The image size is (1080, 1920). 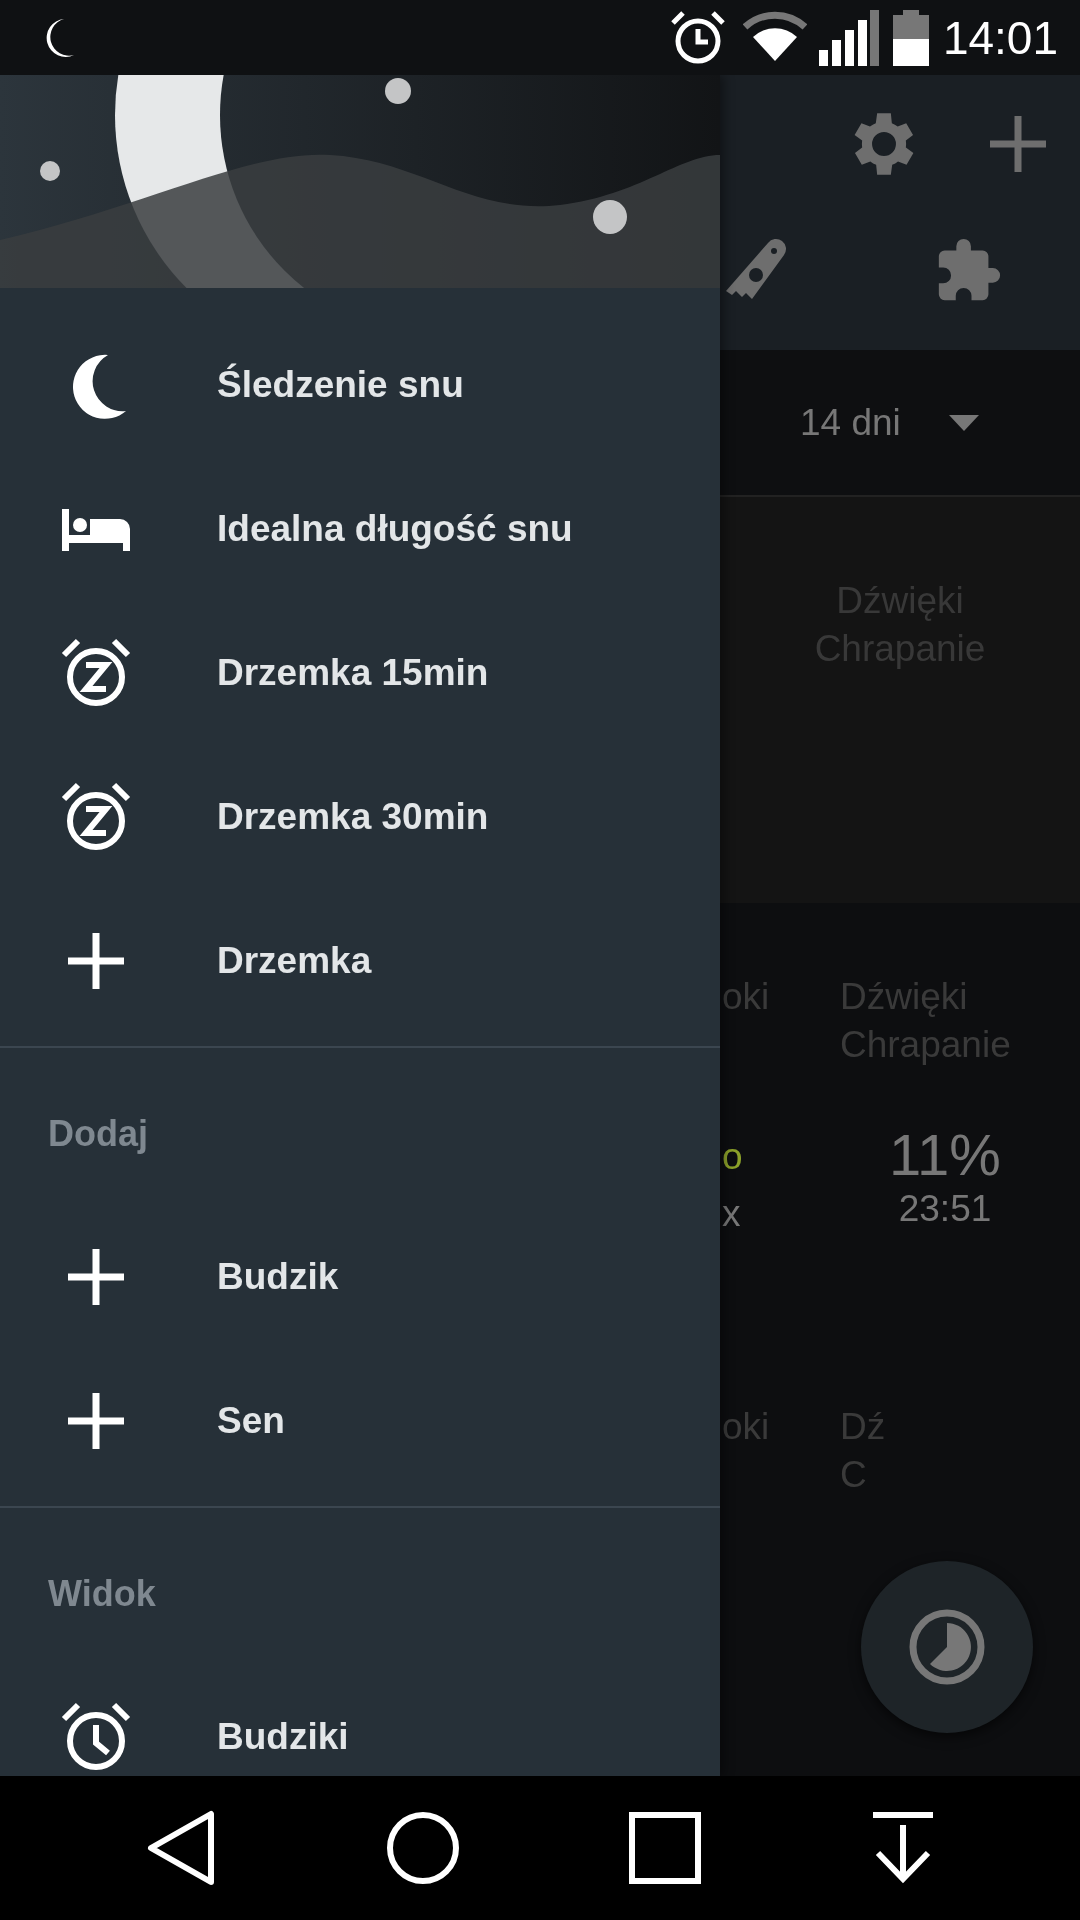 What do you see at coordinates (731, 1214) in the screenshot?
I see `value-text: x` at bounding box center [731, 1214].